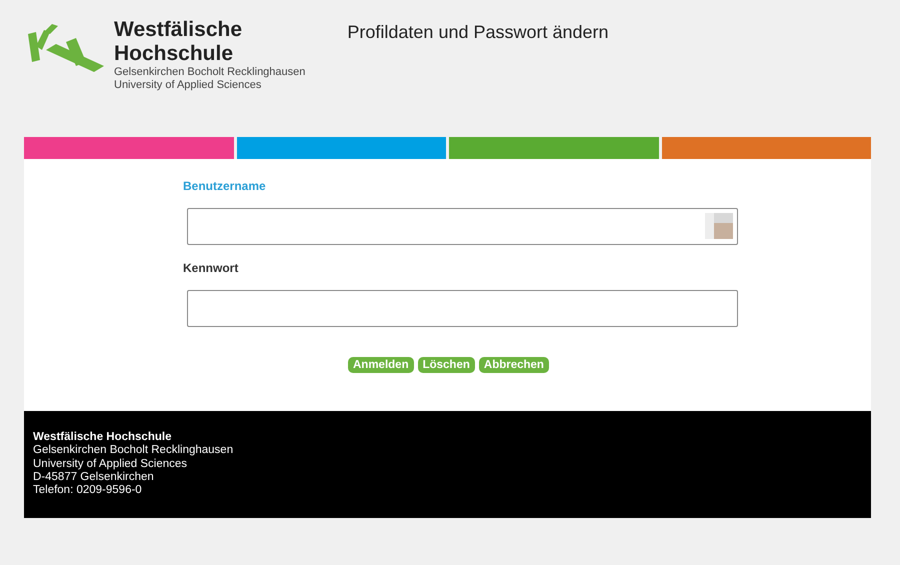 The height and width of the screenshot is (565, 900). I want to click on logo-name: Hochschule, so click(174, 54).